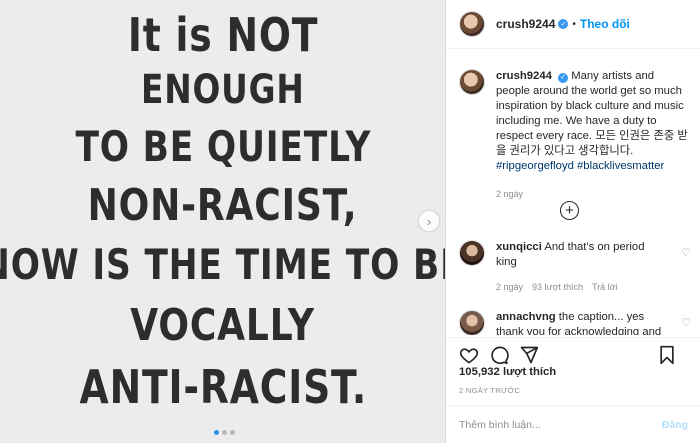 This screenshot has height=443, width=700. What do you see at coordinates (223, 146) in the screenshot?
I see `poster-line-3: TO BE QUIETLY` at bounding box center [223, 146].